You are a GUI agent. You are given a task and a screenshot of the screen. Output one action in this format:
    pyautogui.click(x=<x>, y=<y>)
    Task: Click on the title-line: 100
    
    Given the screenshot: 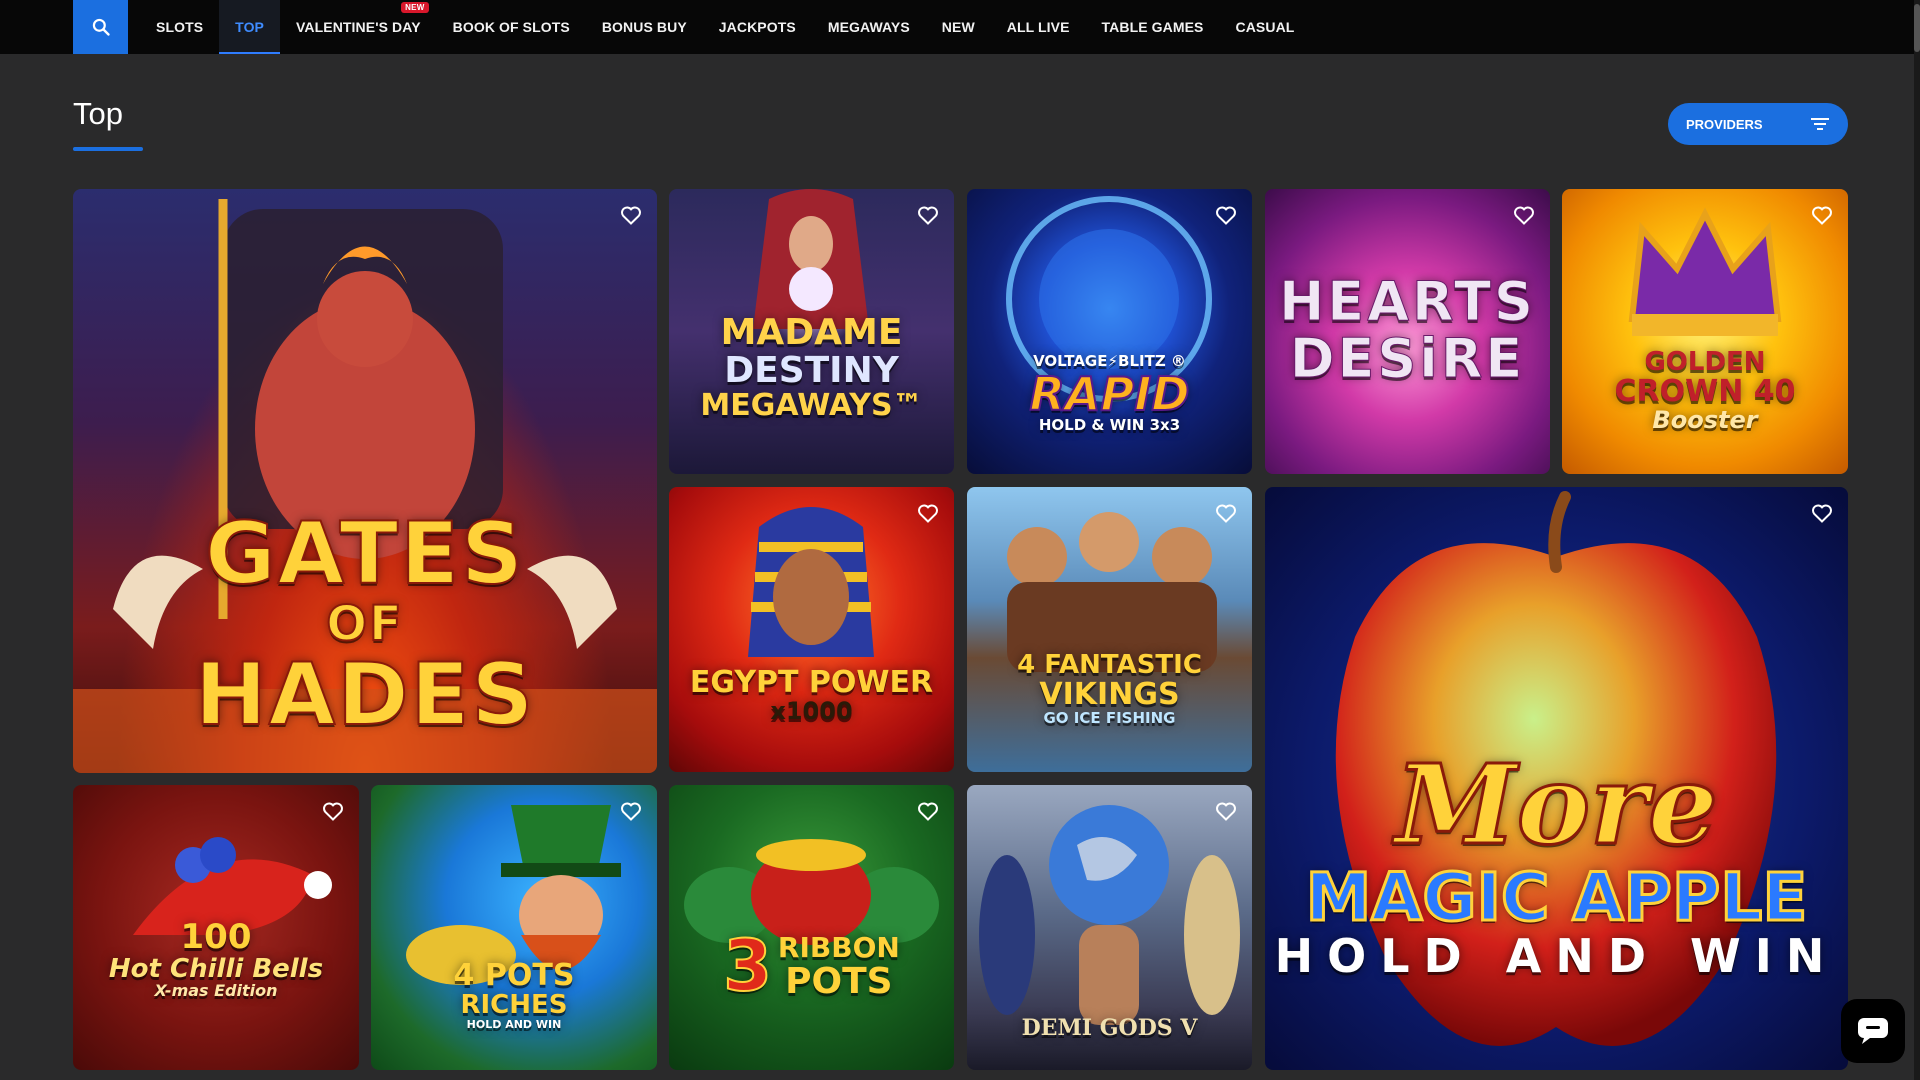 What is the action you would take?
    pyautogui.click(x=216, y=937)
    